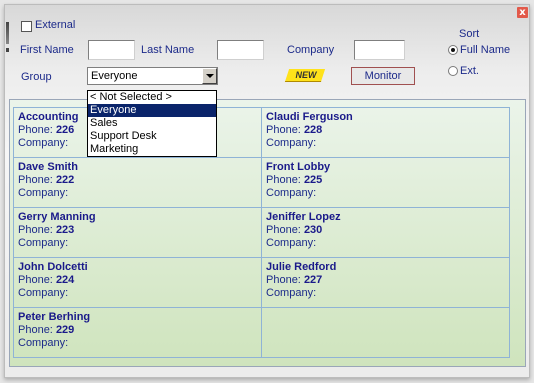  I want to click on sort-label: Sort, so click(469, 34).